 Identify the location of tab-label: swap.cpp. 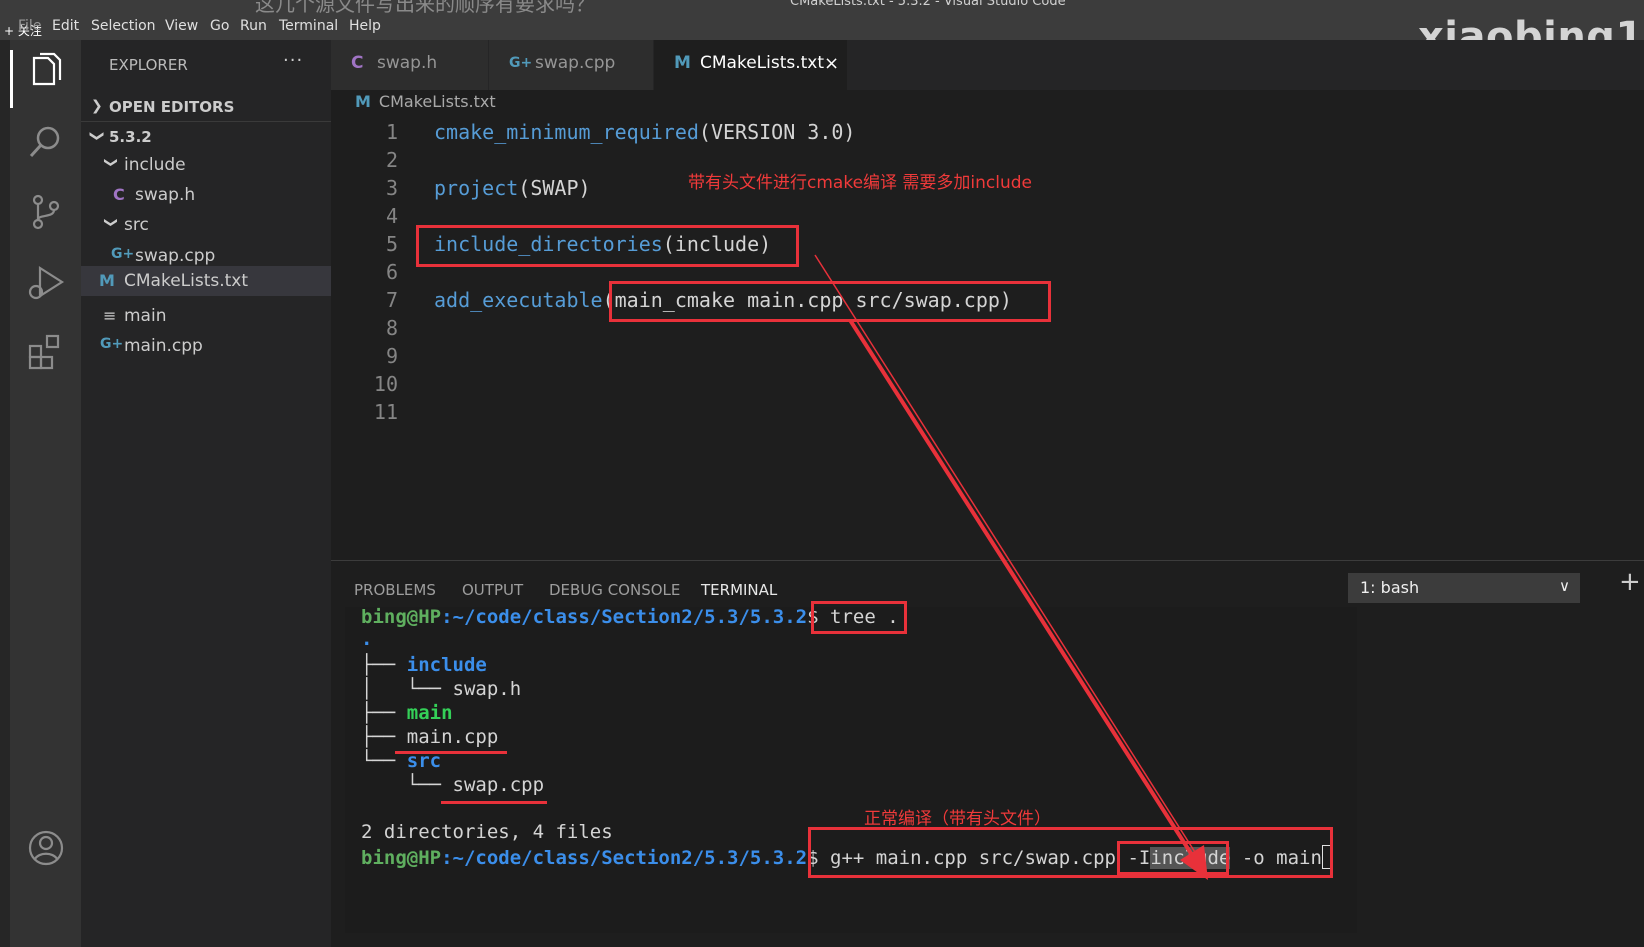
(575, 63).